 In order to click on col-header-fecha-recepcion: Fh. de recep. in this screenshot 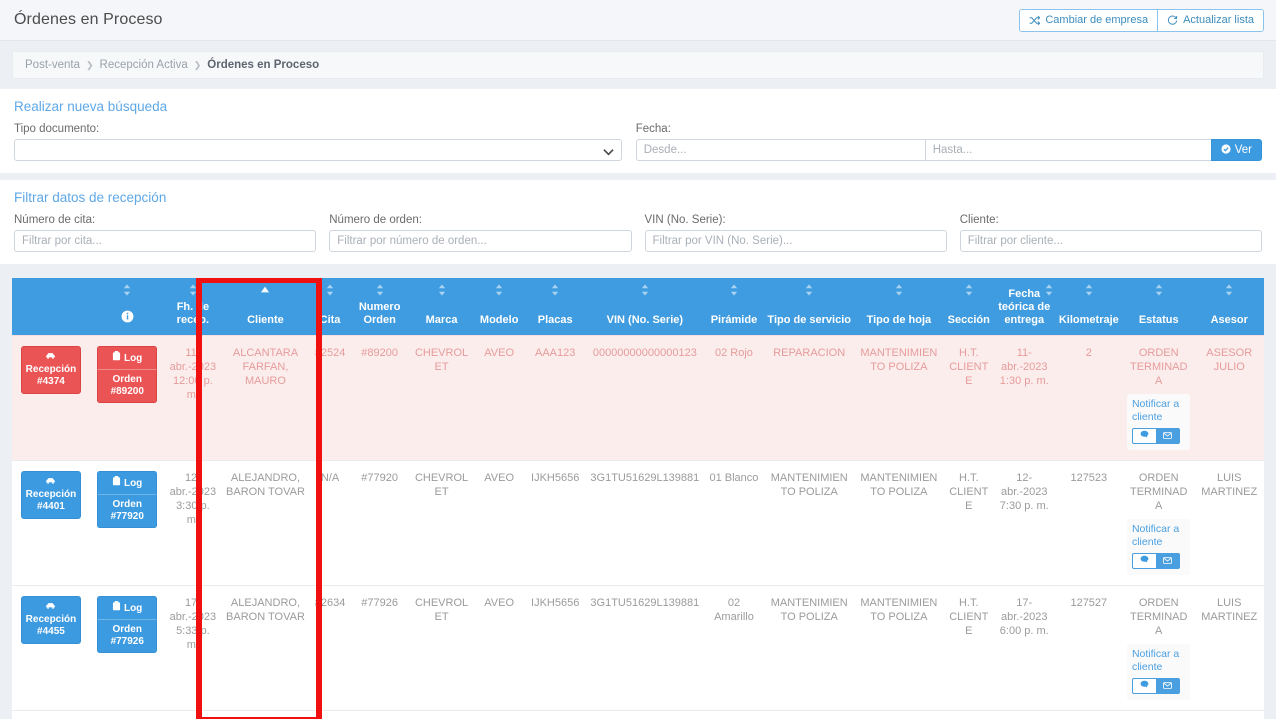, I will do `click(193, 307)`.